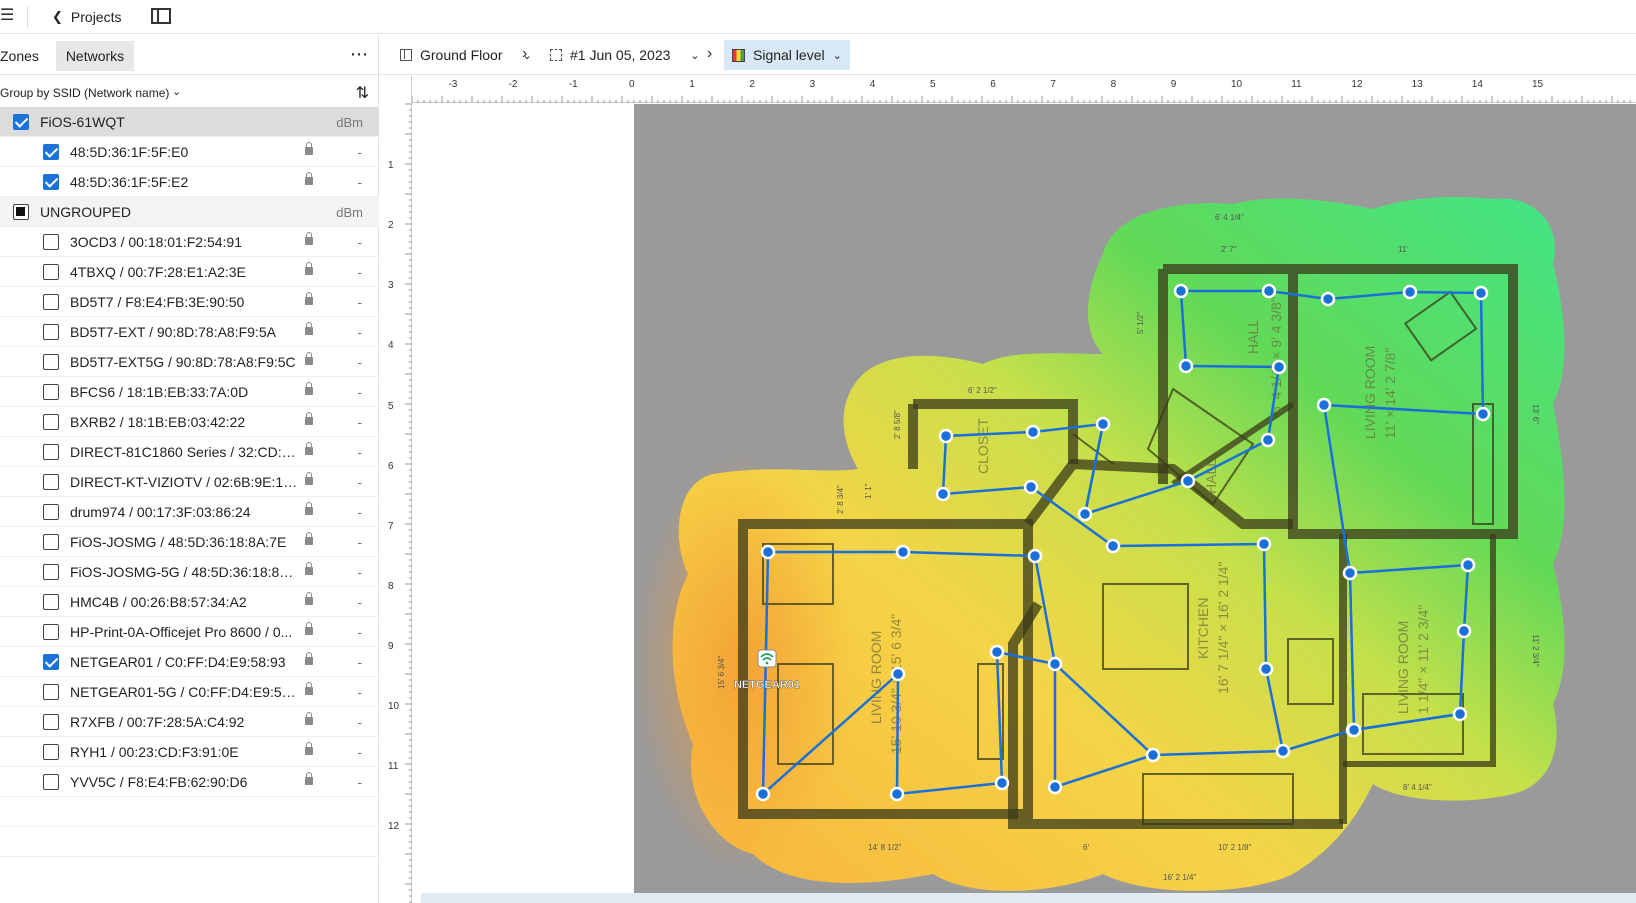  Describe the element at coordinates (1203, 628) in the screenshot. I see `room-label: KITCHEN` at that location.